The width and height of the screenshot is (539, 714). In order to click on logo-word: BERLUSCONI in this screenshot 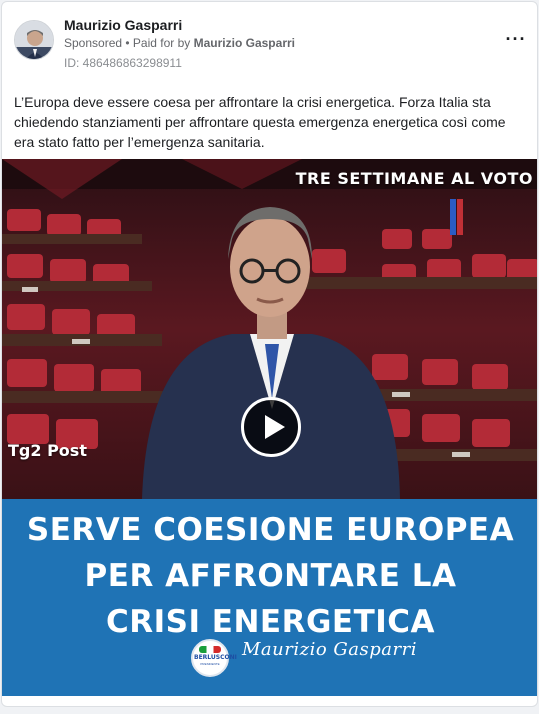, I will do `click(215, 657)`.